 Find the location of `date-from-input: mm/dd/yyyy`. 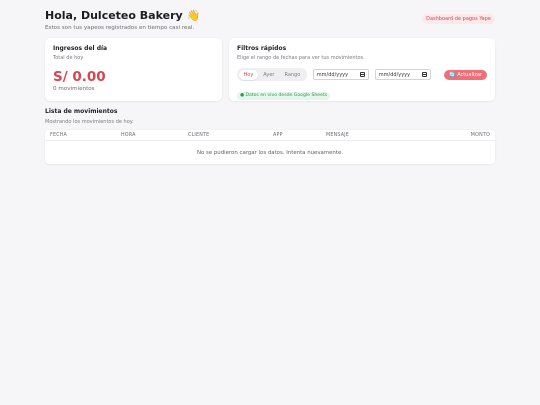

date-from-input: mm/dd/yyyy is located at coordinates (340, 74).